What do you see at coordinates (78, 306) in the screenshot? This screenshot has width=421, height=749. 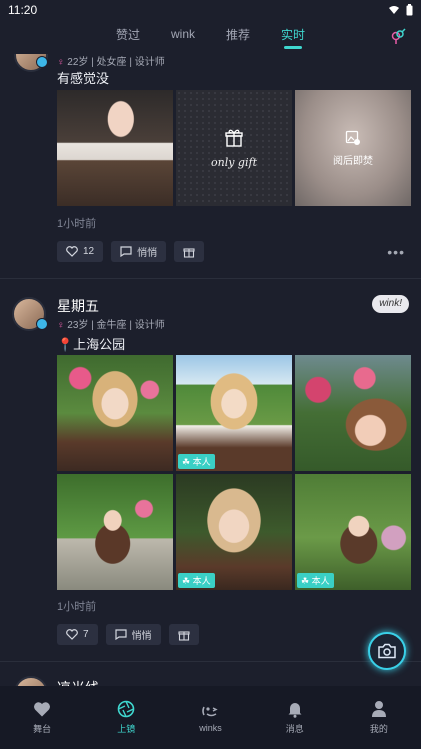 I see `user-name: 星期五` at bounding box center [78, 306].